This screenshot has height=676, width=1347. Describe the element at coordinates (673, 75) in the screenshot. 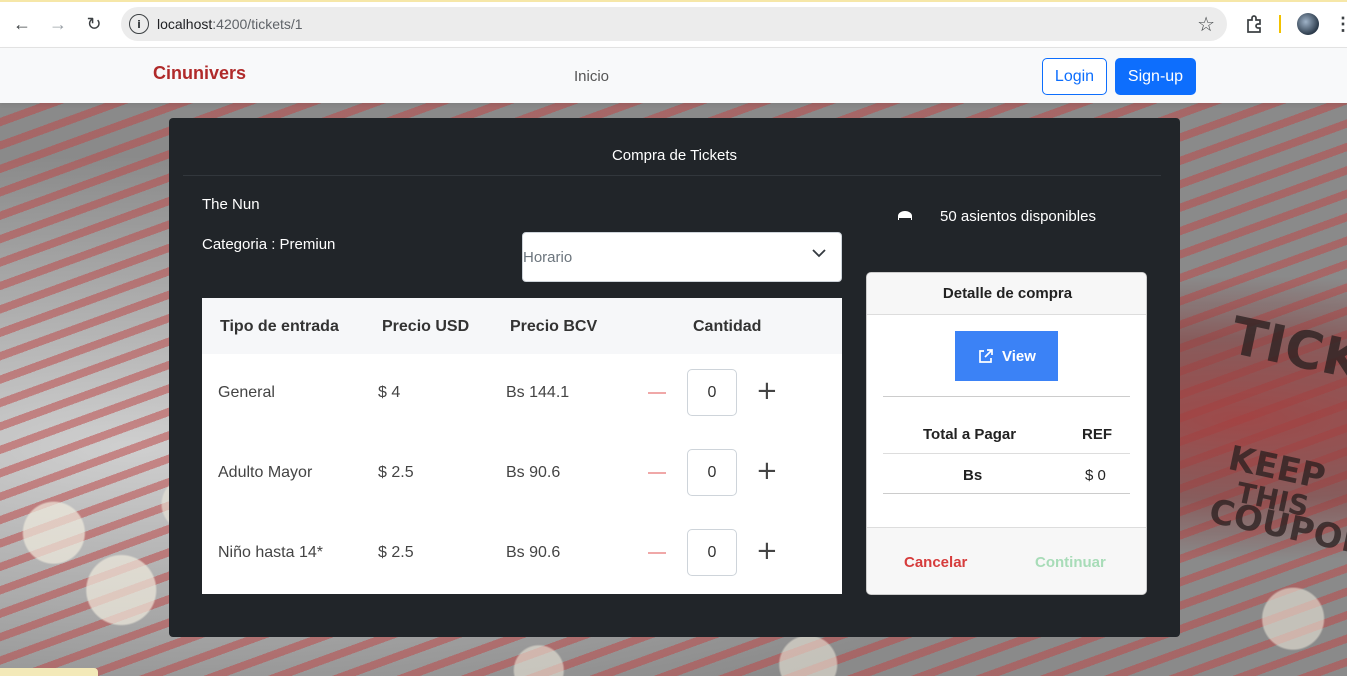

I see `top-navbar: Cinunivers Inicio Login Sign-up` at that location.